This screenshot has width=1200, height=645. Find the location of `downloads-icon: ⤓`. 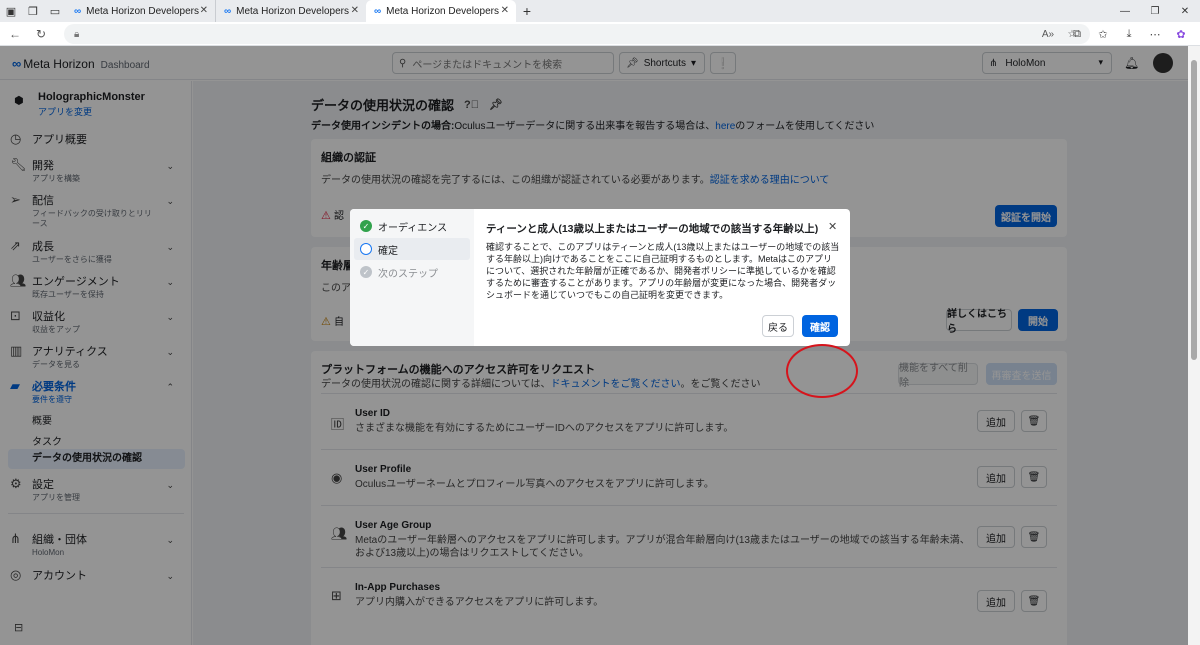

downloads-icon: ⤓ is located at coordinates (1129, 34).